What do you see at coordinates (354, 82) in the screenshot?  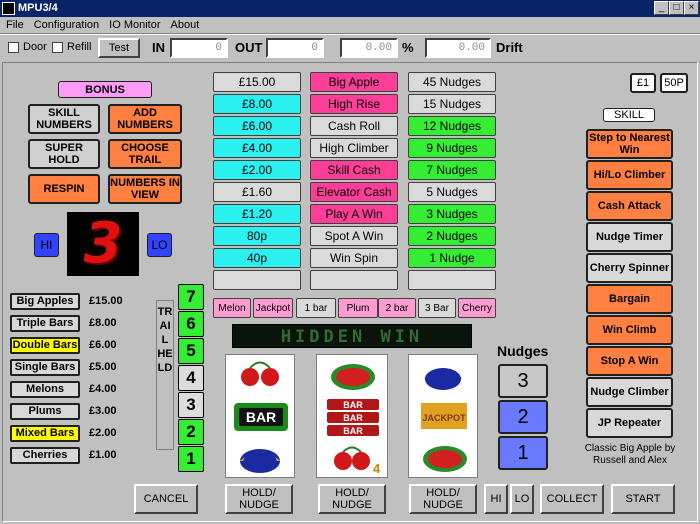 I see `feature-ladder-cell: Big Apple` at bounding box center [354, 82].